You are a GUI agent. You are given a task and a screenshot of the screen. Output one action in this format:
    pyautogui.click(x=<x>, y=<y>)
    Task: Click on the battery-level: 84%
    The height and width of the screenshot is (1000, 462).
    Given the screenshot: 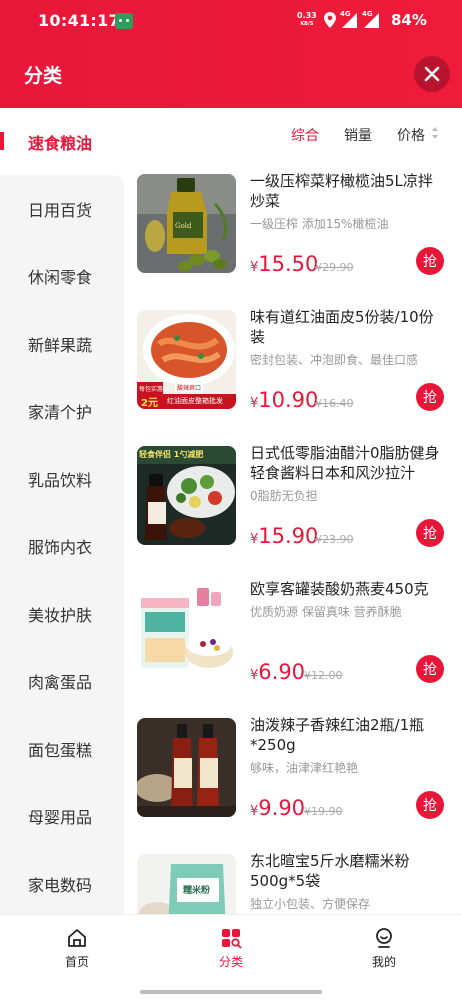 What is the action you would take?
    pyautogui.click(x=409, y=20)
    